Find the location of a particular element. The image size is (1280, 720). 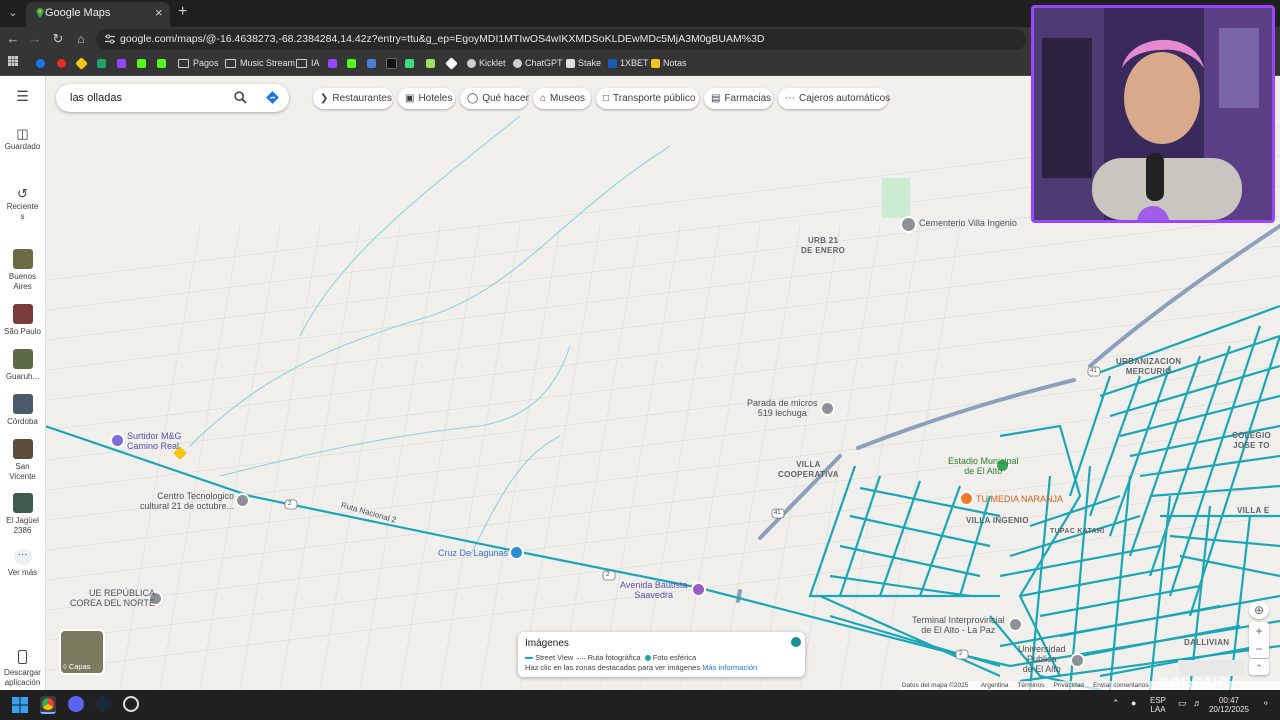

bookmark-folder-pagos: Pagos is located at coordinates (198, 63).